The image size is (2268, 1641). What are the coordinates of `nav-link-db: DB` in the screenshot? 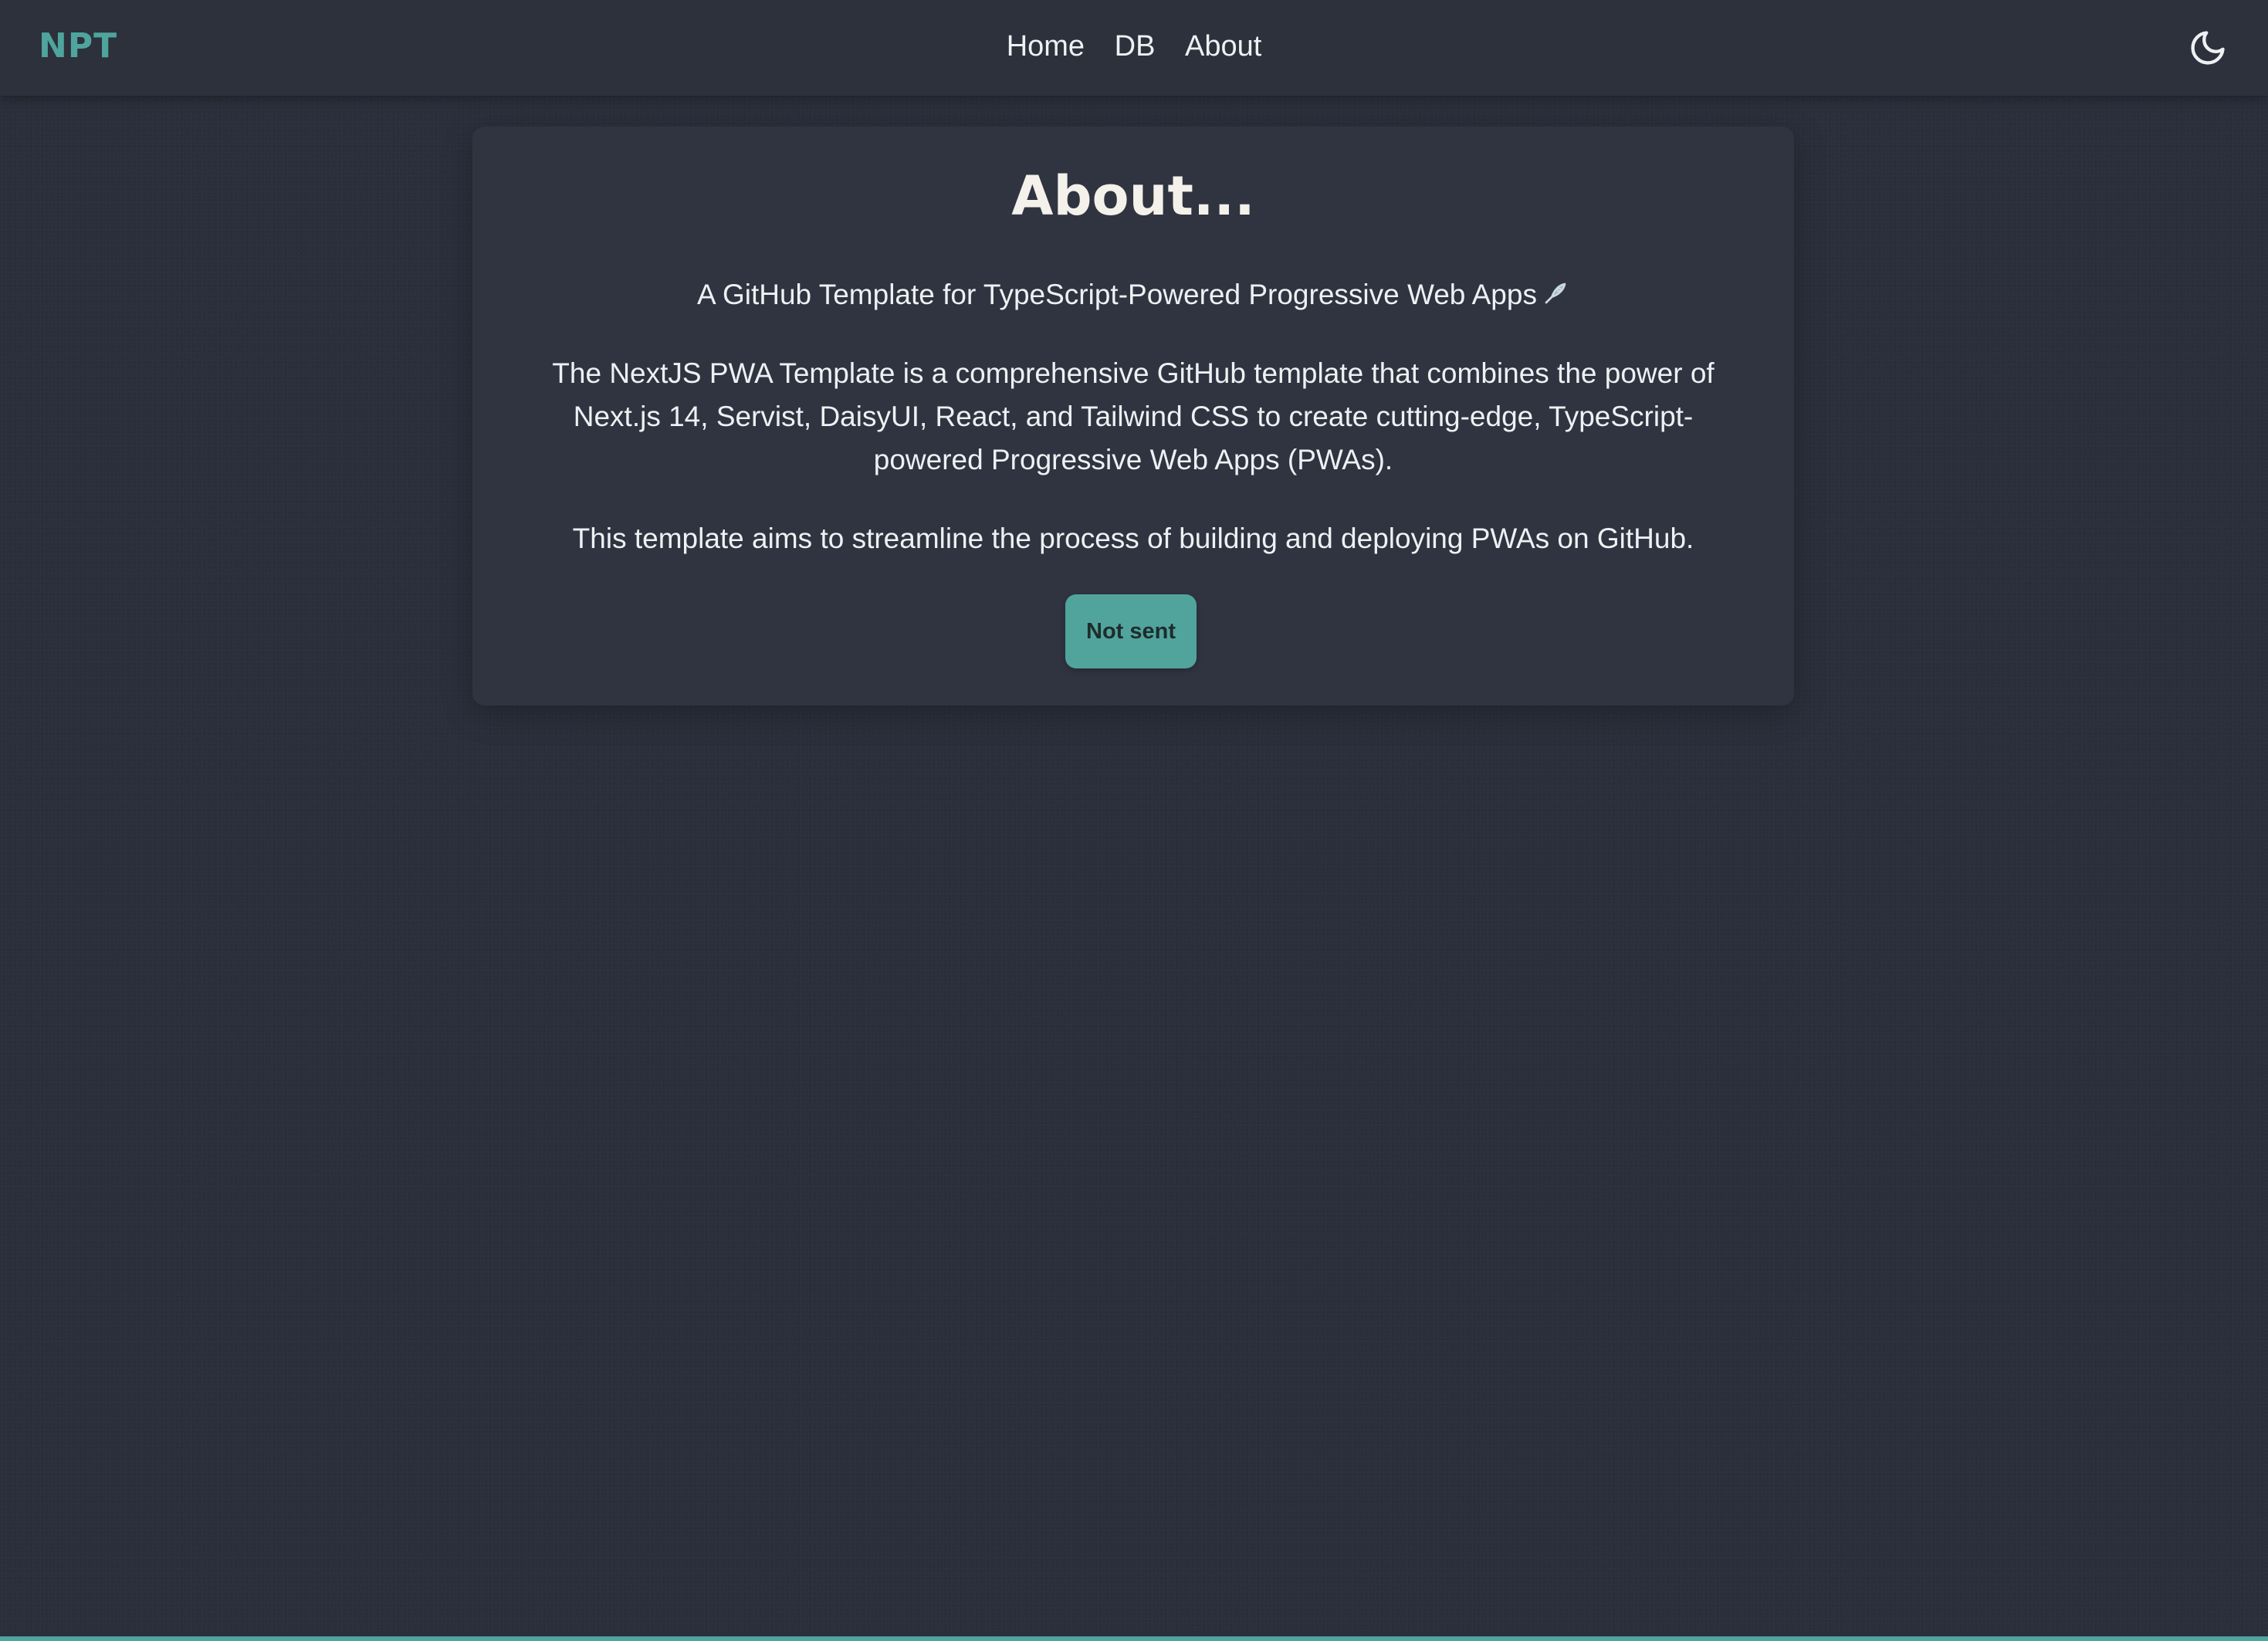 It's located at (1135, 46).